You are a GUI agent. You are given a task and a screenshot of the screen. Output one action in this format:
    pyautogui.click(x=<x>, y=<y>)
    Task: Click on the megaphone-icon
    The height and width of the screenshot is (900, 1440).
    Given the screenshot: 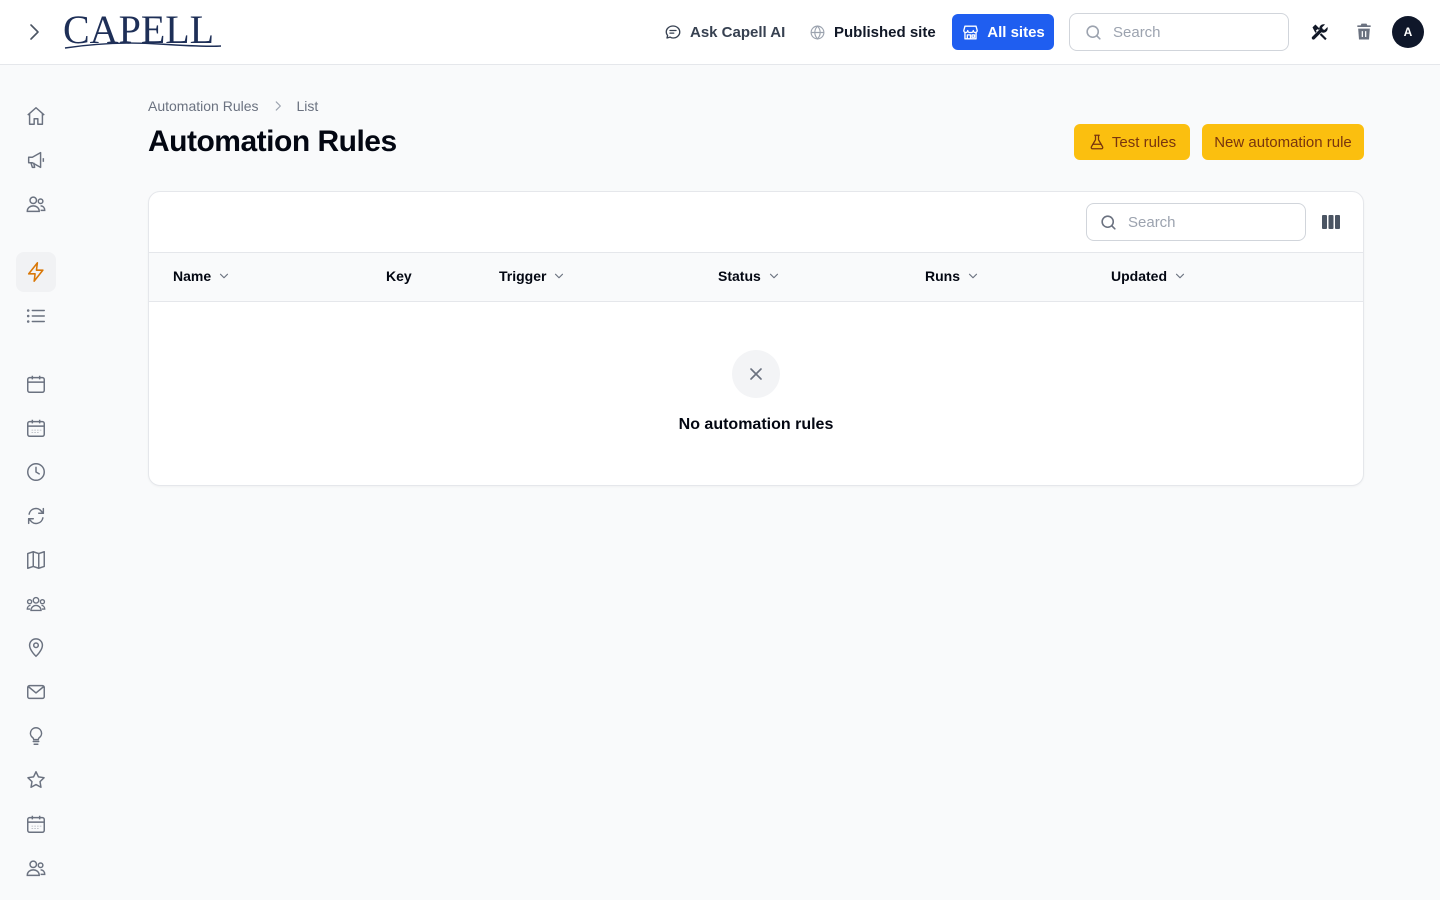 What is the action you would take?
    pyautogui.click(x=36, y=160)
    